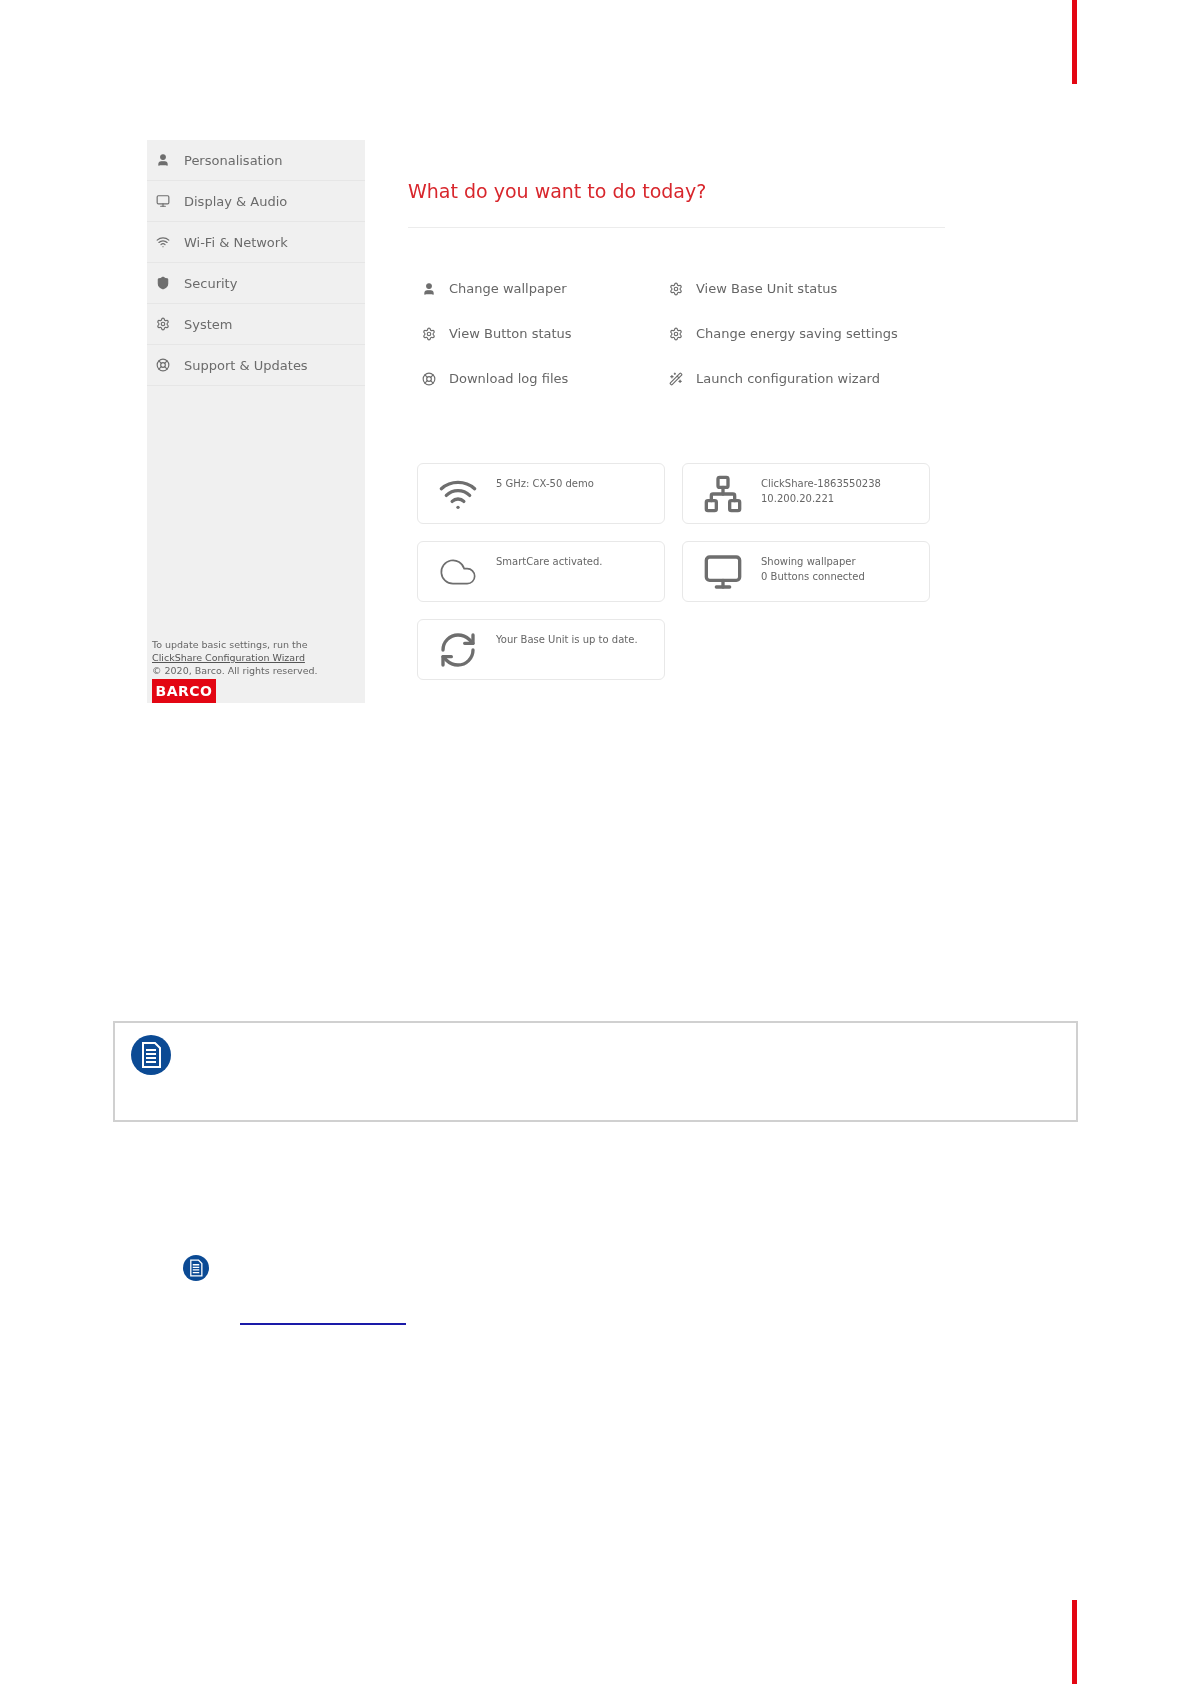 The width and height of the screenshot is (1191, 1684). Describe the element at coordinates (813, 569) in the screenshot. I see `status-text: Showing wallpaper 0 Buttons connected` at that location.